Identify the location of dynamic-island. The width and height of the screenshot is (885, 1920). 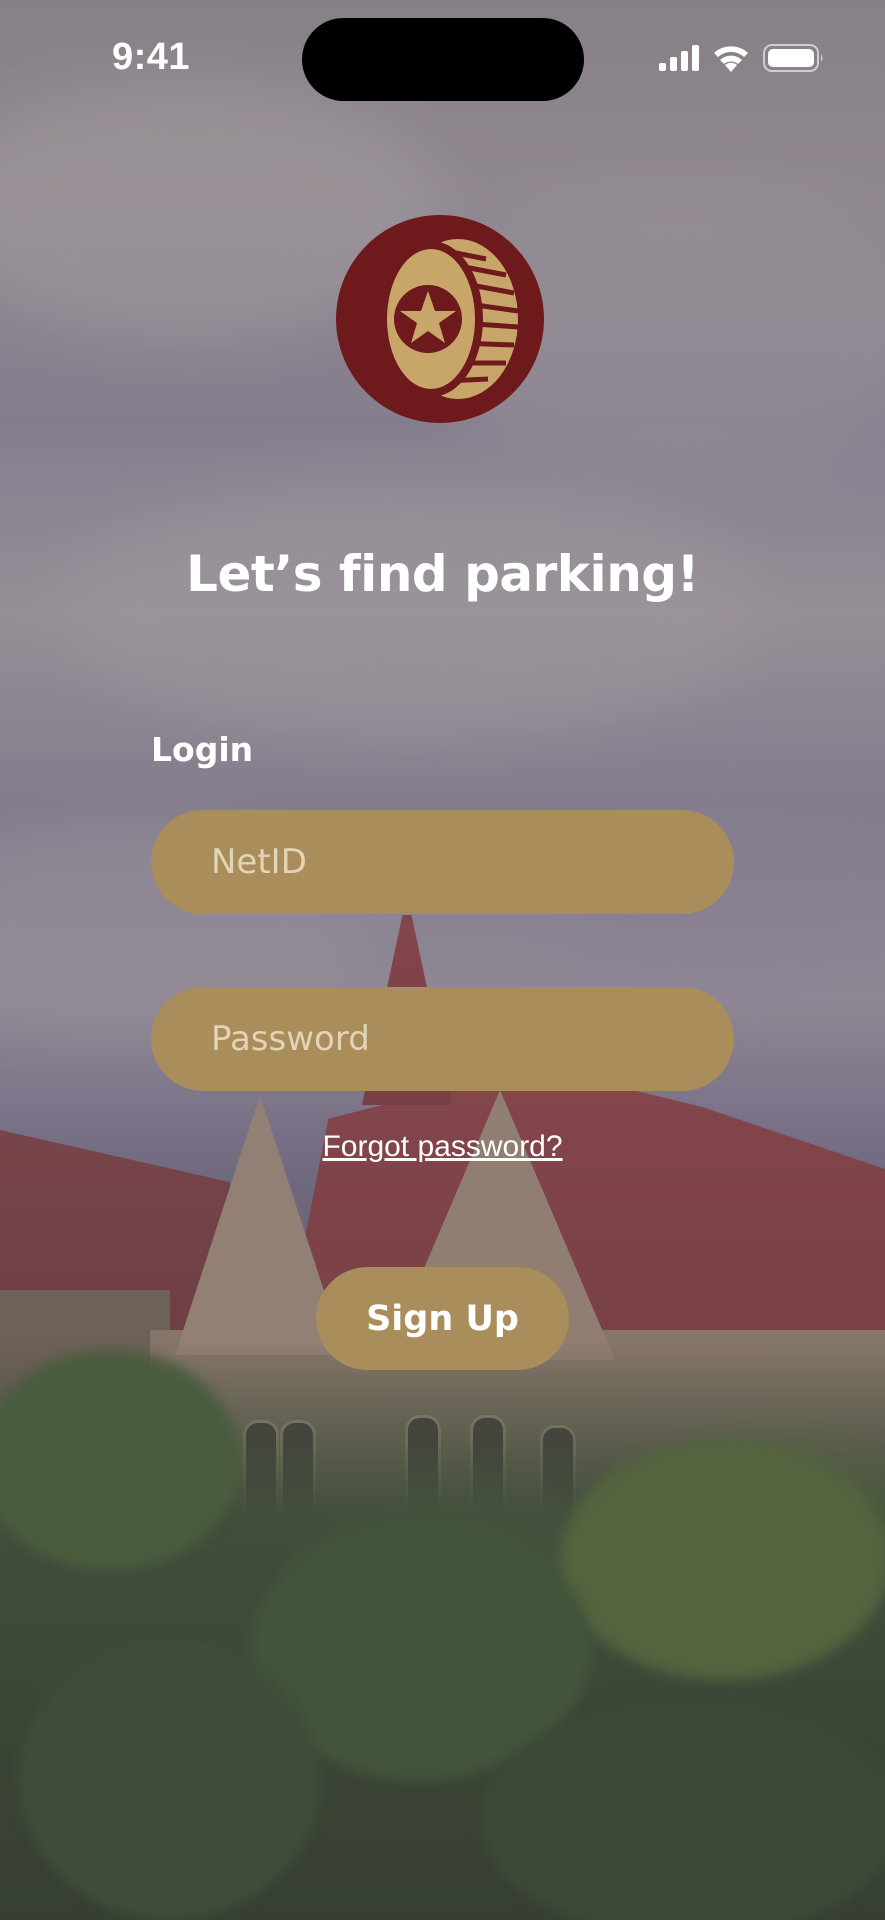
(443, 59).